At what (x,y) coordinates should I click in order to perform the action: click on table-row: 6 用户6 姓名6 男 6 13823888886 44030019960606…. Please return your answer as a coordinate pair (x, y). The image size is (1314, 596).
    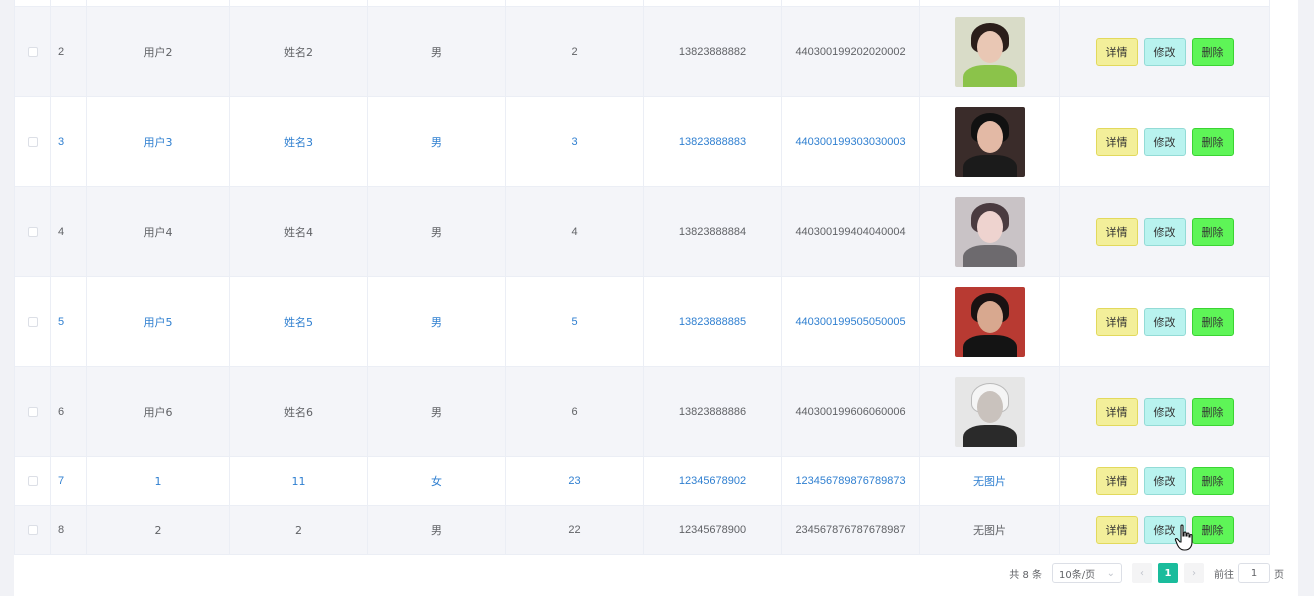
    Looking at the image, I should click on (642, 412).